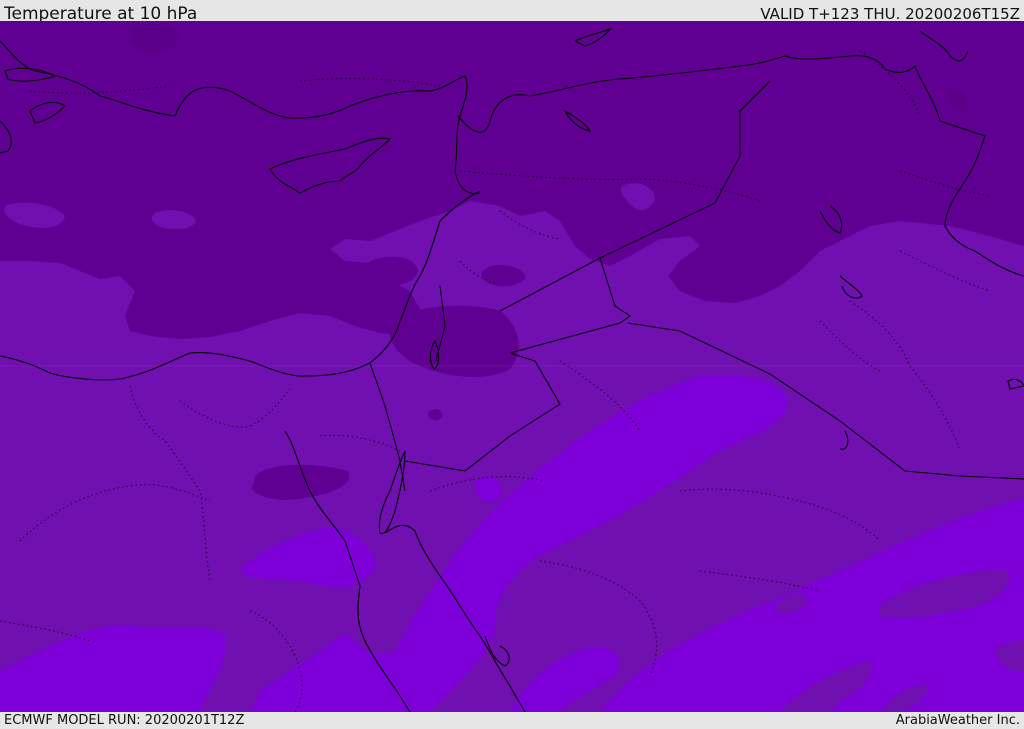 Image resolution: width=1024 pixels, height=729 pixels. I want to click on credit-label: ArabiaWeather Inc., so click(957, 720).